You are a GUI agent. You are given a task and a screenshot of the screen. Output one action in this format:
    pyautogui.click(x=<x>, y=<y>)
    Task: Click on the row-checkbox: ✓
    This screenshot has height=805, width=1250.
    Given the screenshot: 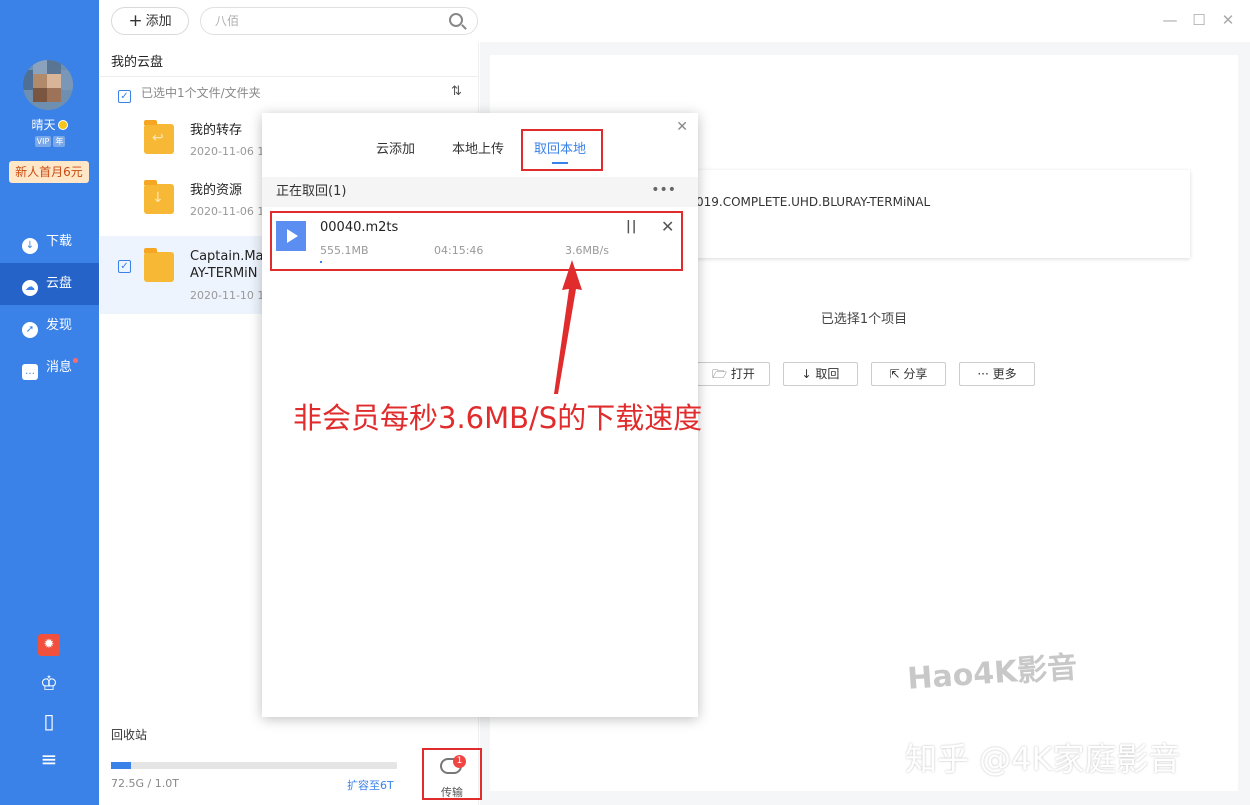 What is the action you would take?
    pyautogui.click(x=124, y=266)
    